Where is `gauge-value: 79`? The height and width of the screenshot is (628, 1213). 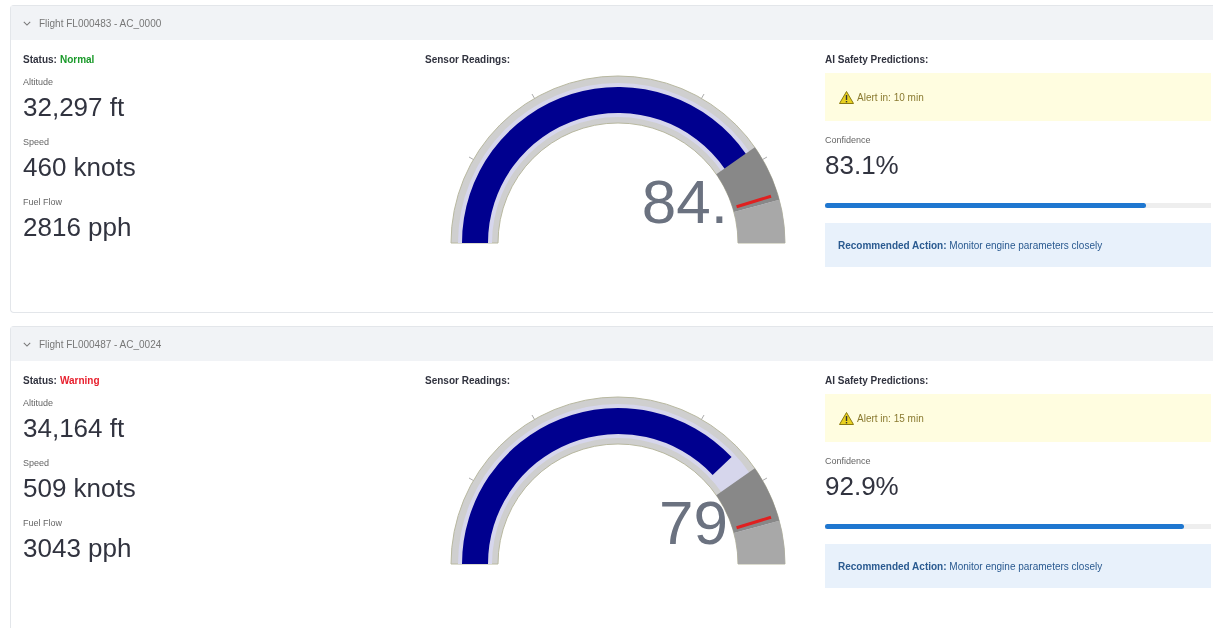 gauge-value: 79 is located at coordinates (693, 522).